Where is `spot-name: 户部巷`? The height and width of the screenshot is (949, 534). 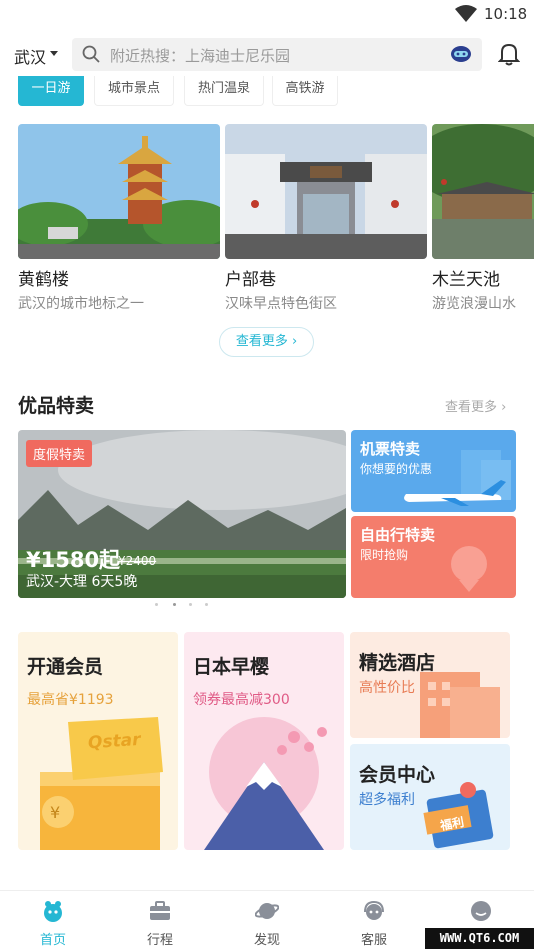 spot-name: 户部巷 is located at coordinates (250, 280).